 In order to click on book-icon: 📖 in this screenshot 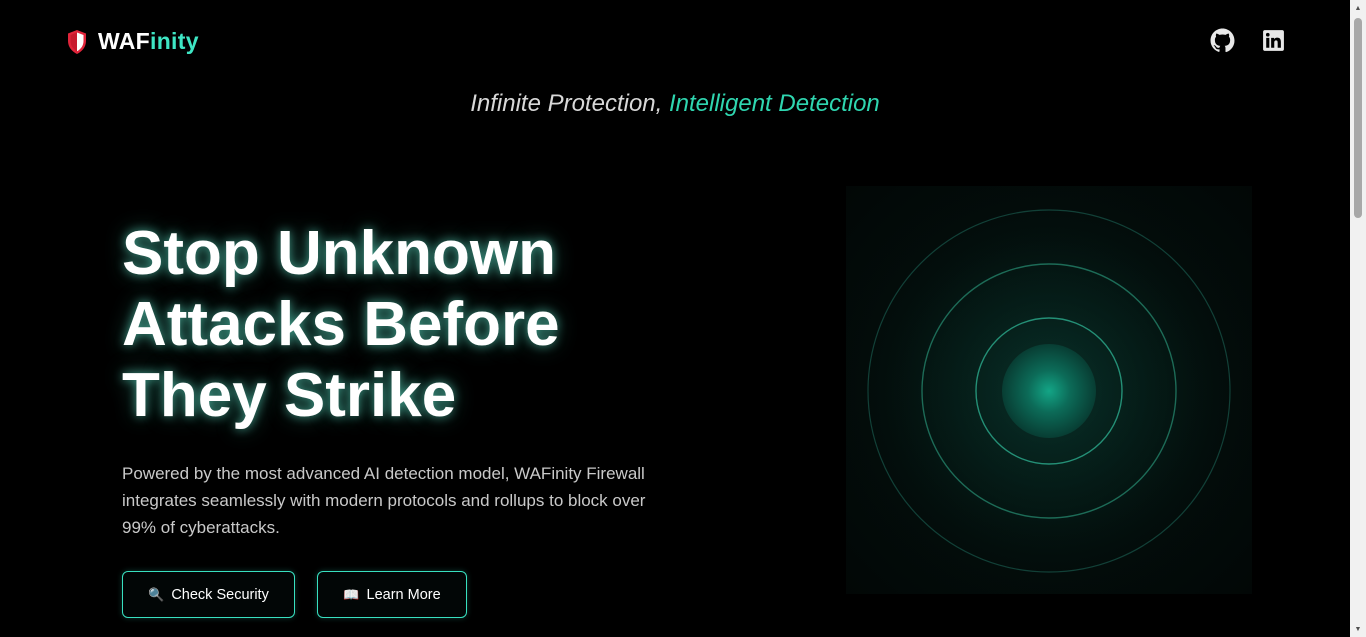, I will do `click(351, 594)`.